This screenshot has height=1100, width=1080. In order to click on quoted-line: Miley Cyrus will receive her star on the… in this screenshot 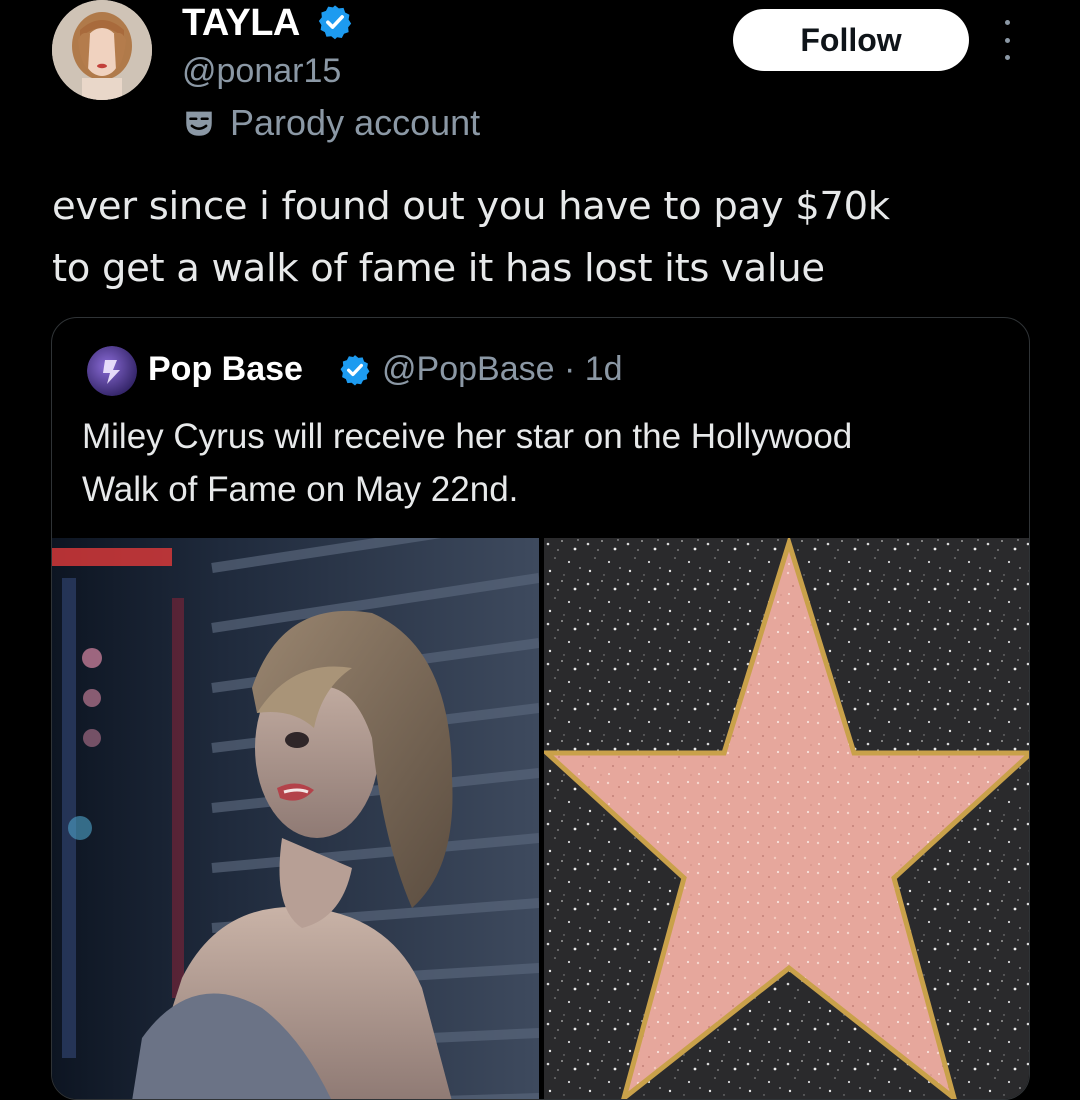, I will do `click(467, 436)`.